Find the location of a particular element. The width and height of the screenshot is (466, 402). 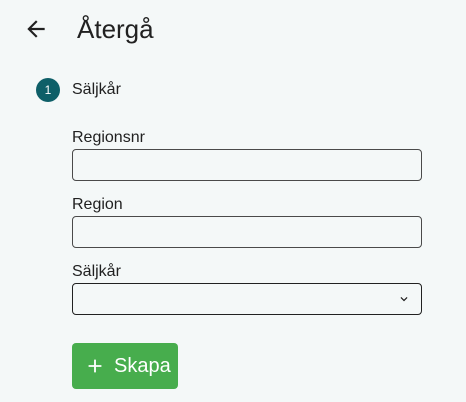

region-input is located at coordinates (247, 232).